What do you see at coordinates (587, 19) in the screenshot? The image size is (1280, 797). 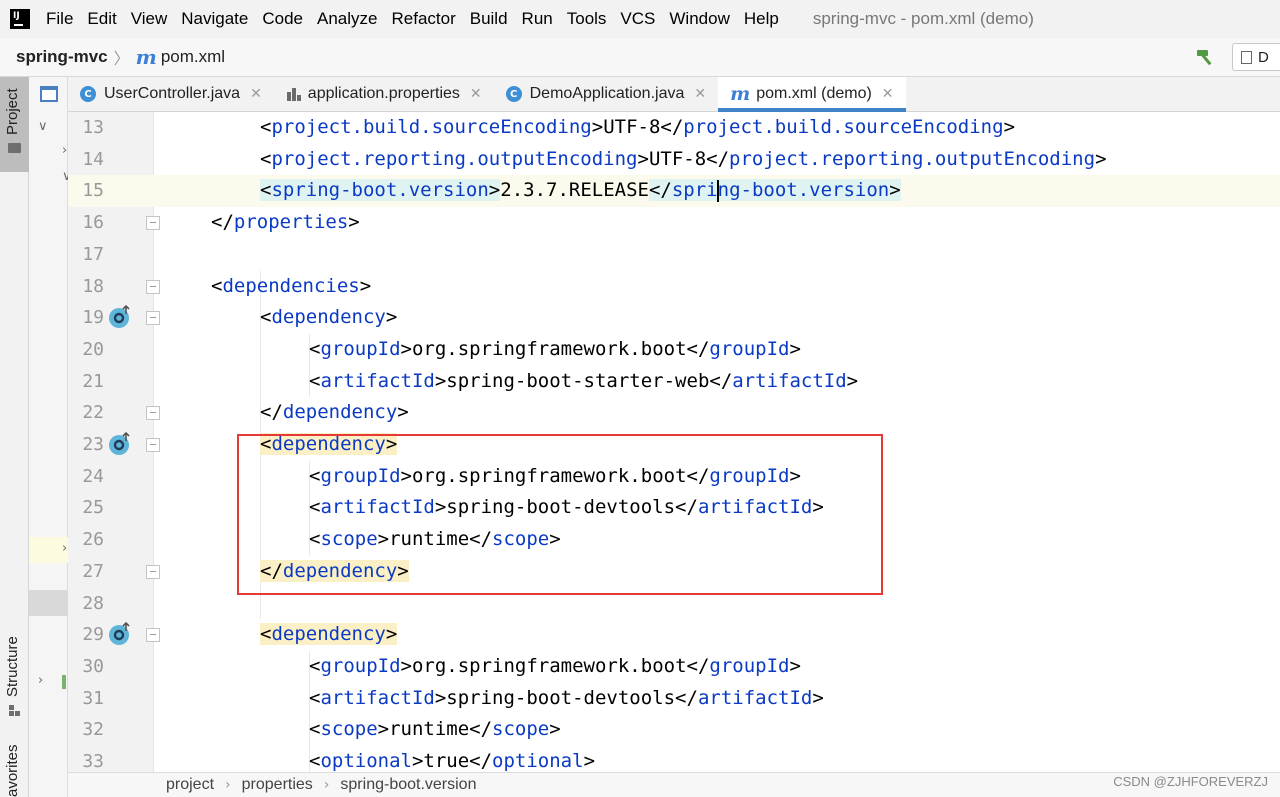 I see `menu-tools: Tools` at bounding box center [587, 19].